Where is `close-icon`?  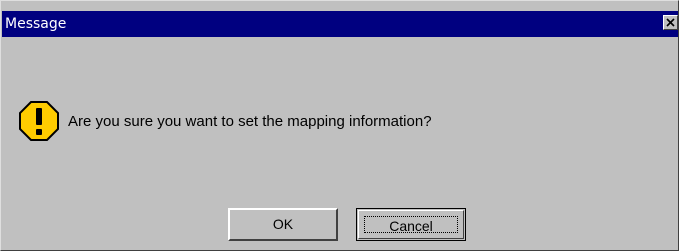 close-icon is located at coordinates (670, 22).